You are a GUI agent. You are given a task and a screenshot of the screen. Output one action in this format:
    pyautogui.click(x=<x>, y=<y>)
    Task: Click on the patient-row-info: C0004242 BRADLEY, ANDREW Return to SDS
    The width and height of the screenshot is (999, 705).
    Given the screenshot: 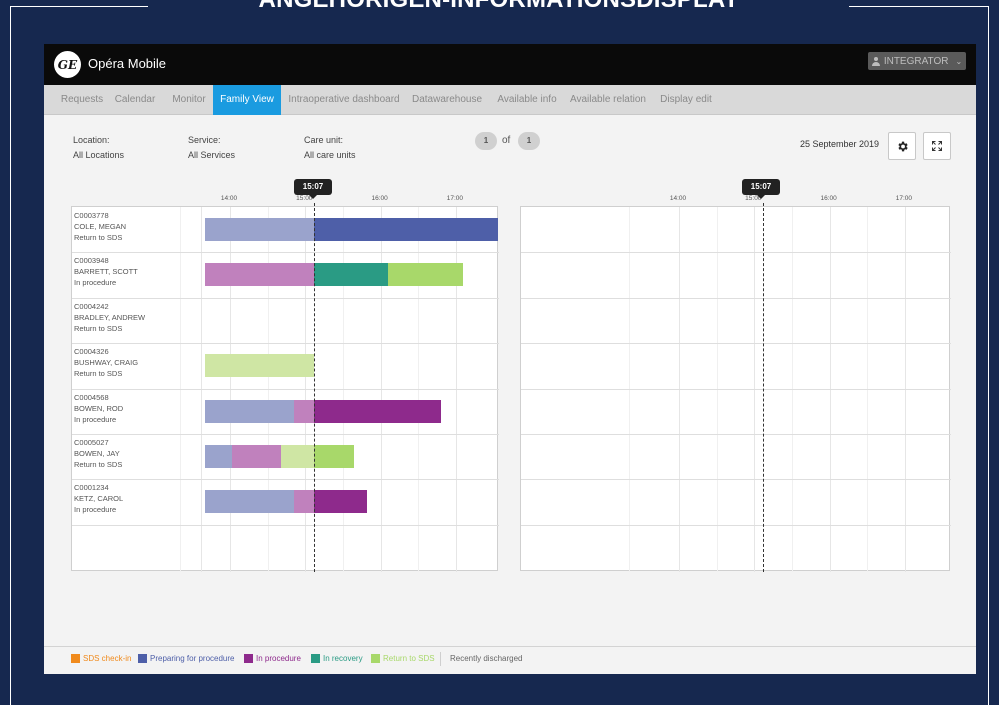 What is the action you would take?
    pyautogui.click(x=109, y=317)
    